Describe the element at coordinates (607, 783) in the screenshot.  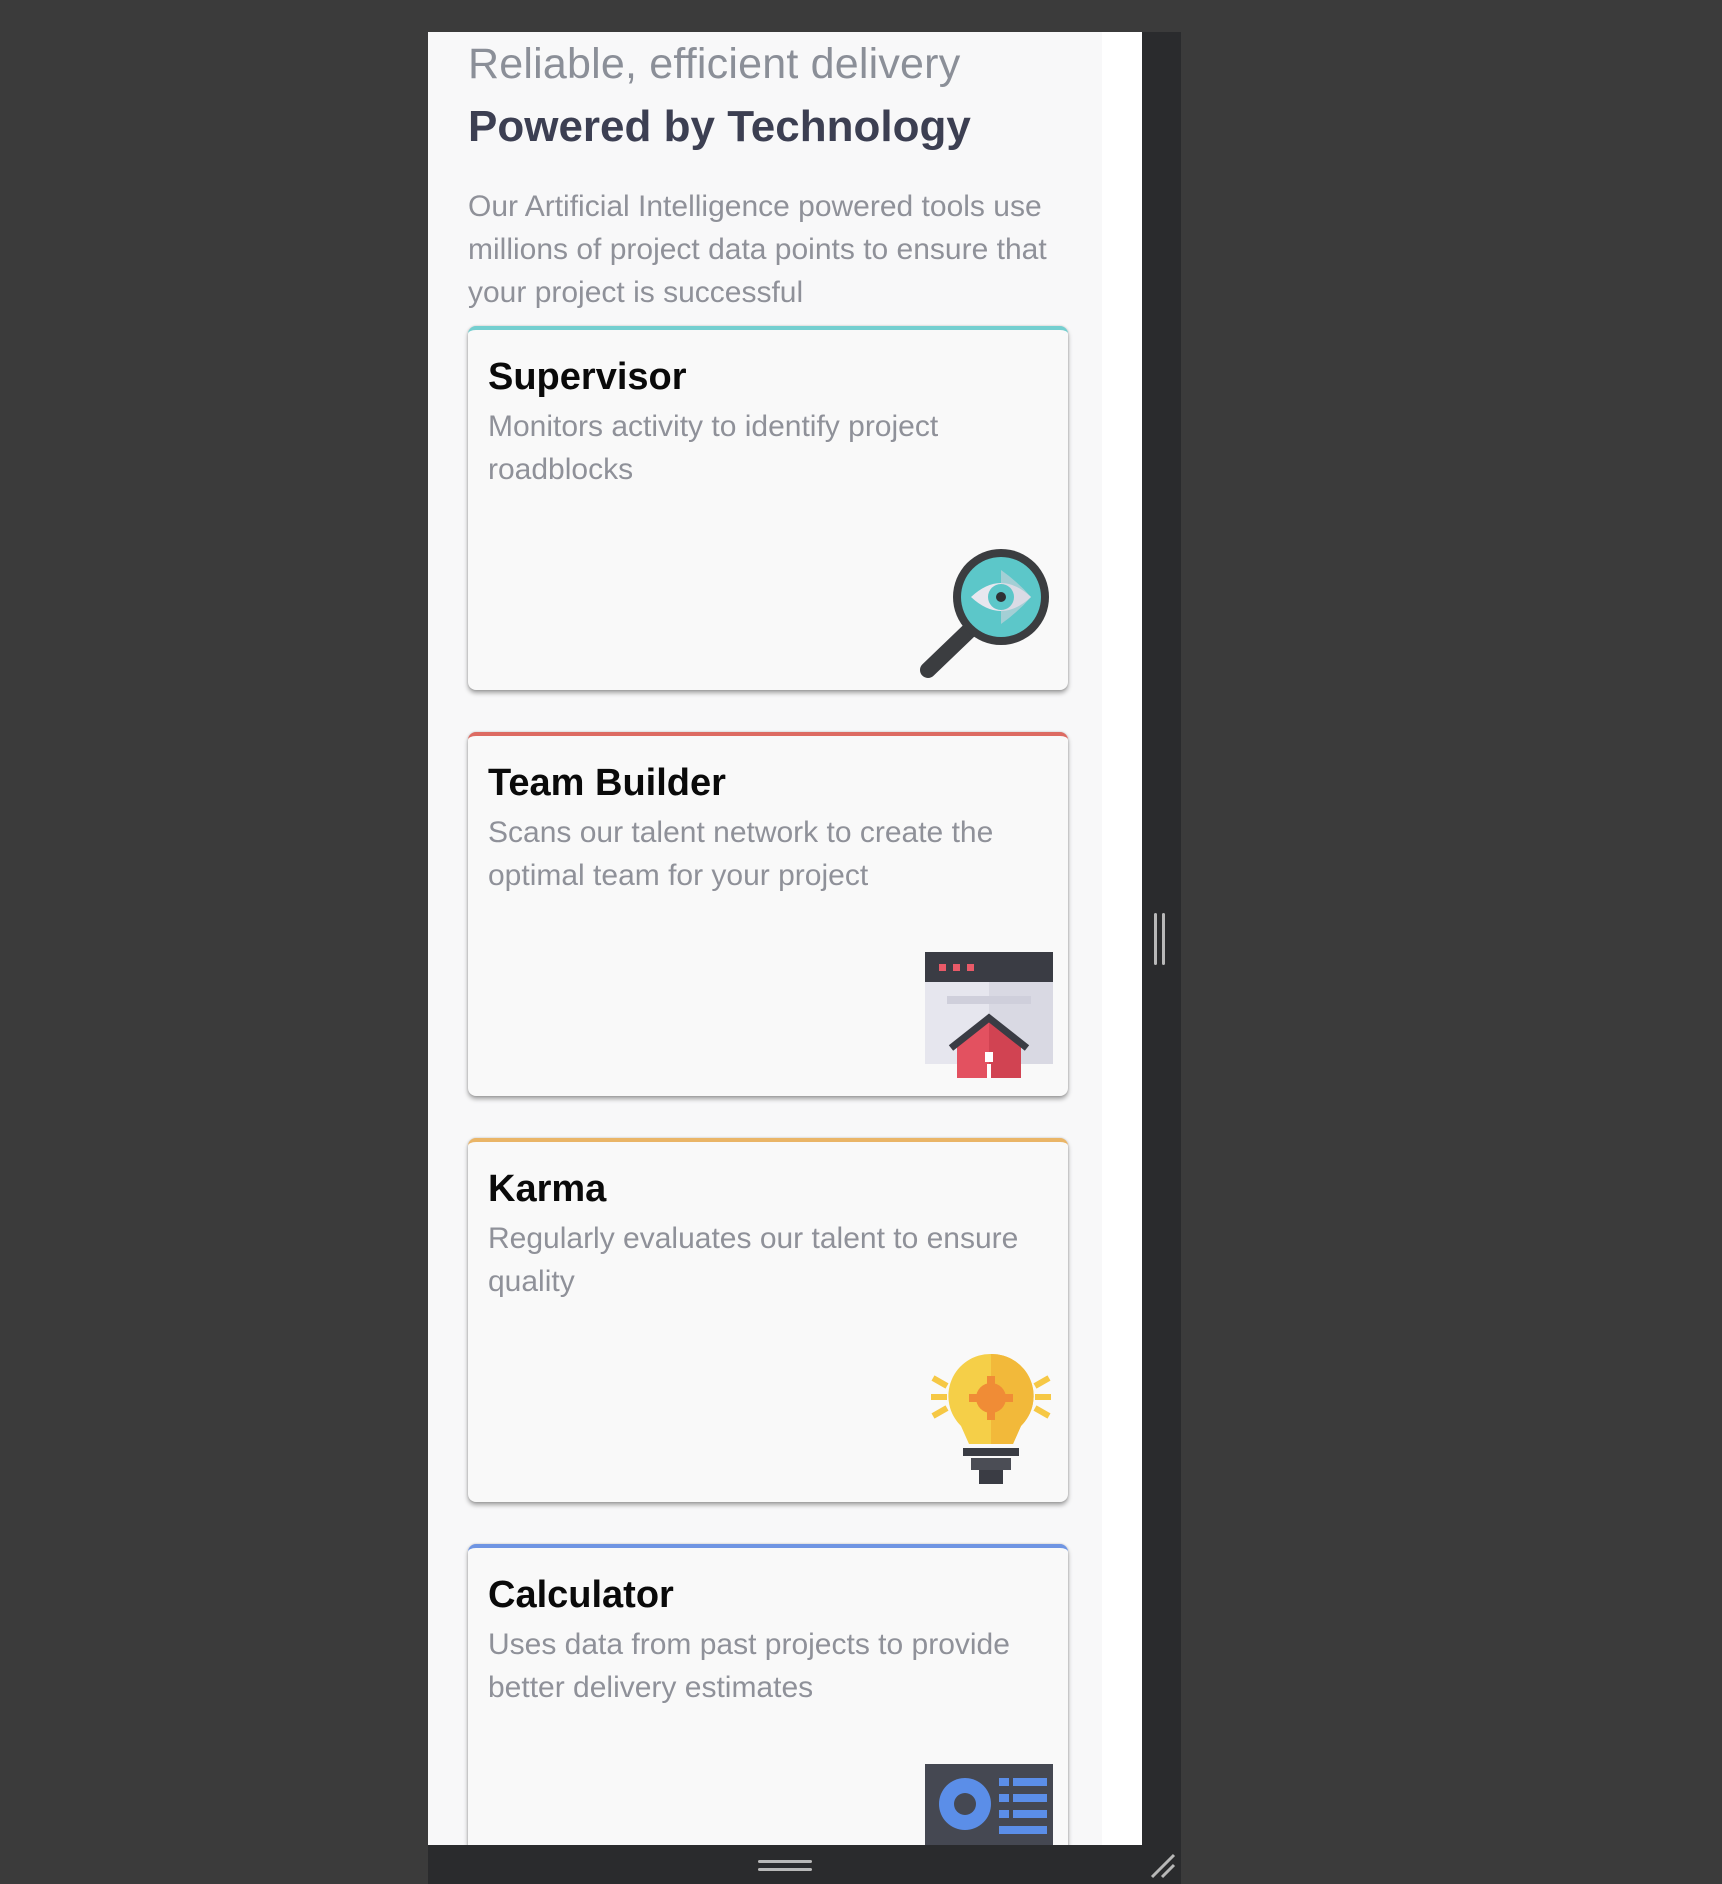
I see `card-title: Team Builder` at that location.